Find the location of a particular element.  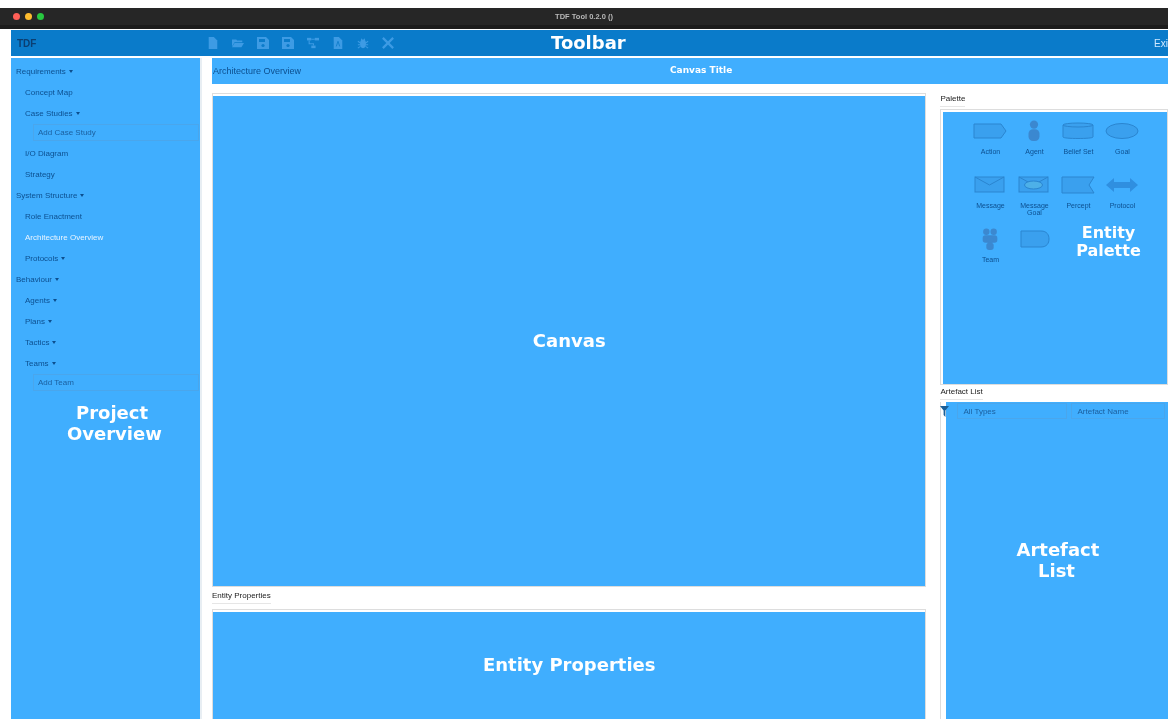

action-shape-icon is located at coordinates (990, 131).